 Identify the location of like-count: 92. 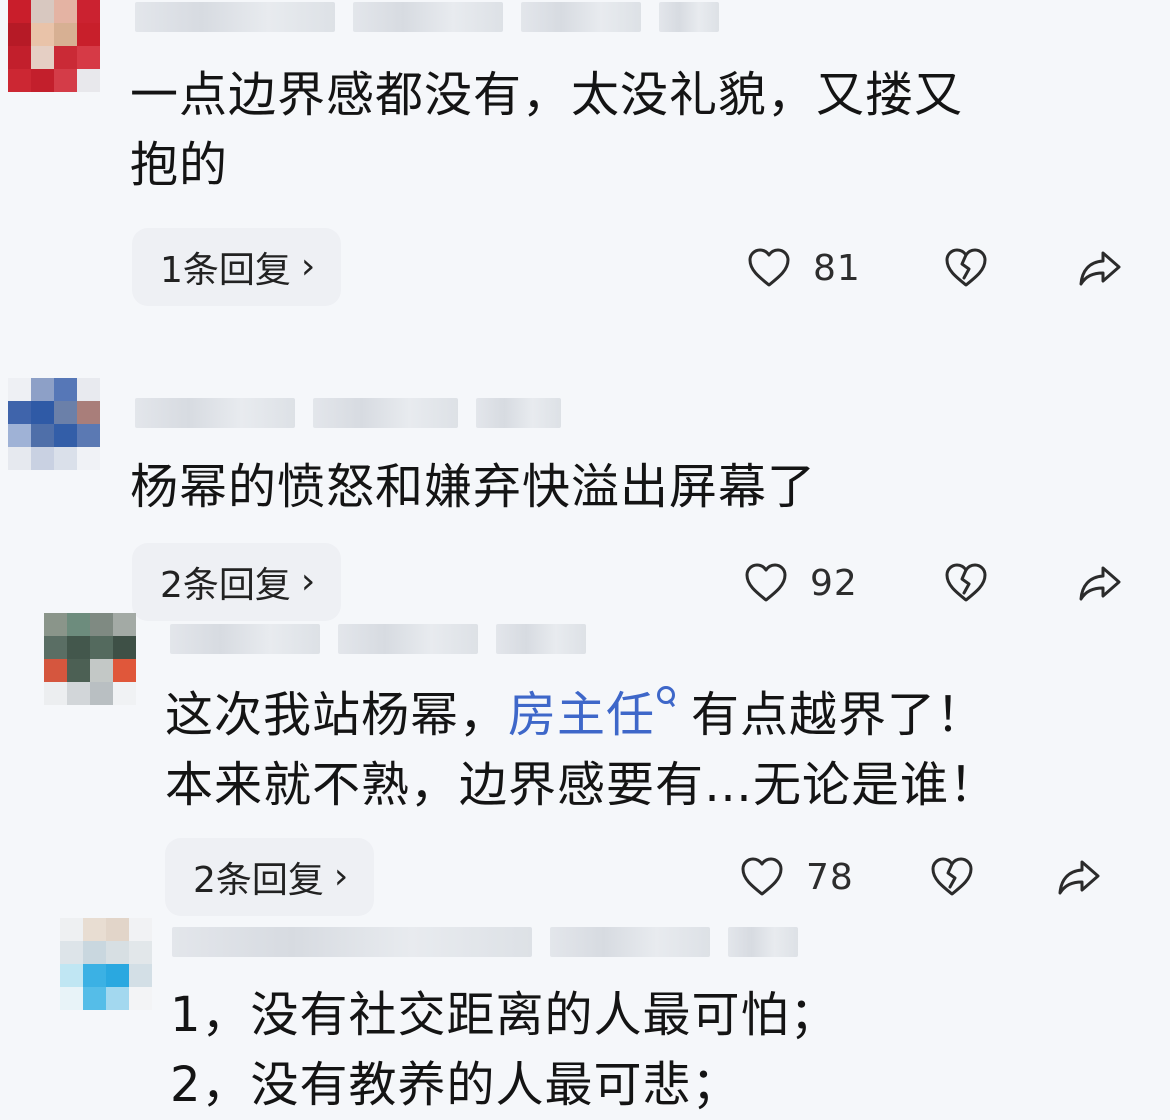
(834, 583).